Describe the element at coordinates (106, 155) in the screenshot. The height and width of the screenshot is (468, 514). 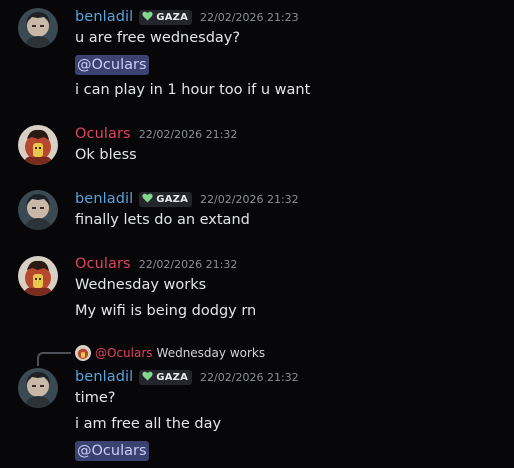
I see `message-text: Ok bless` at that location.